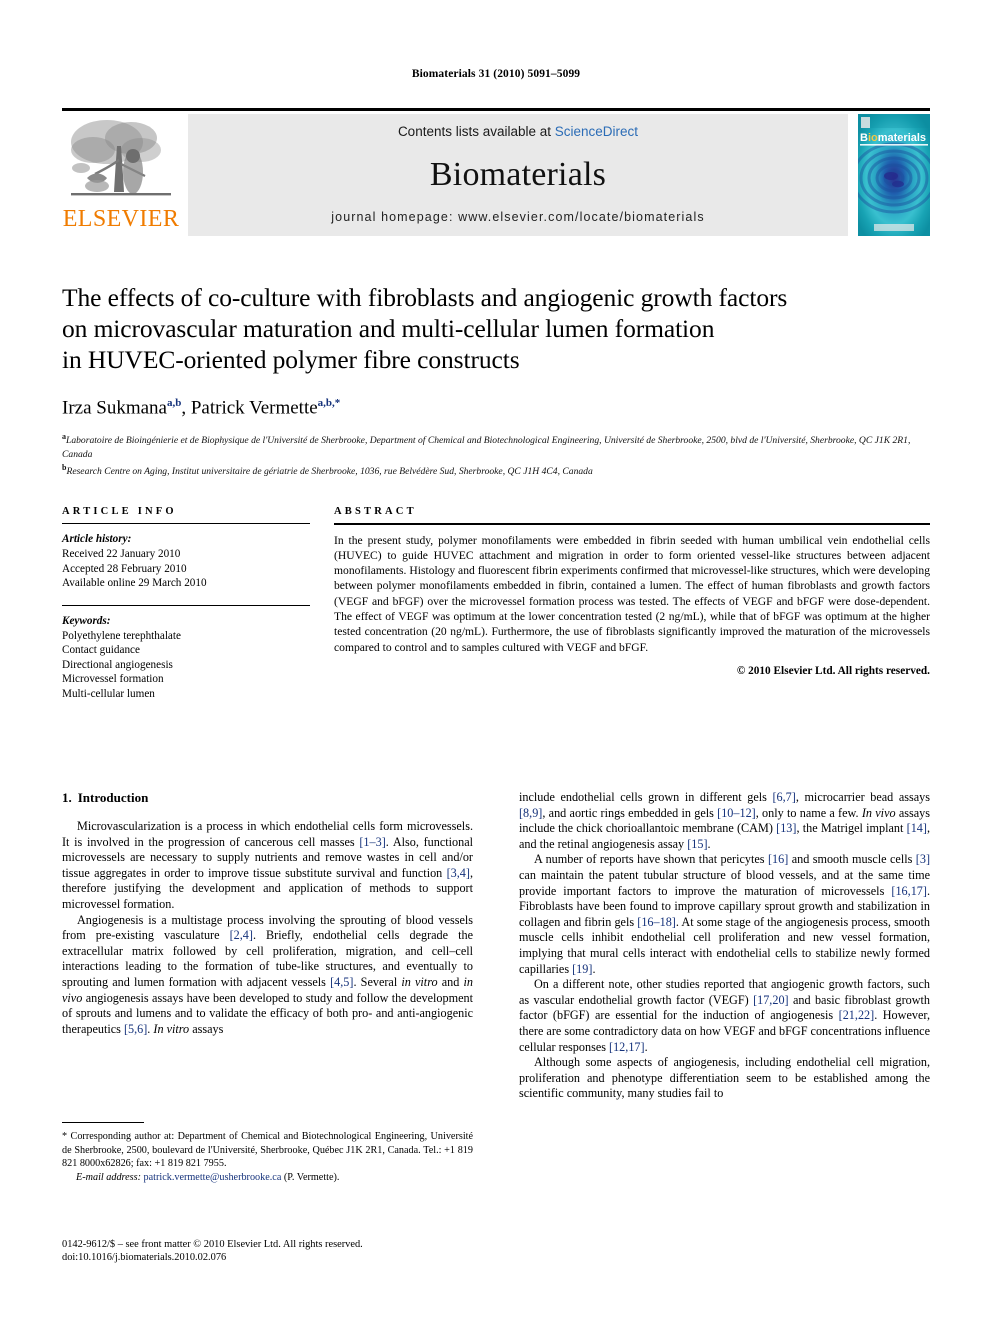 Image resolution: width=992 pixels, height=1323 pixels. I want to click on section-number: 1., so click(67, 797).